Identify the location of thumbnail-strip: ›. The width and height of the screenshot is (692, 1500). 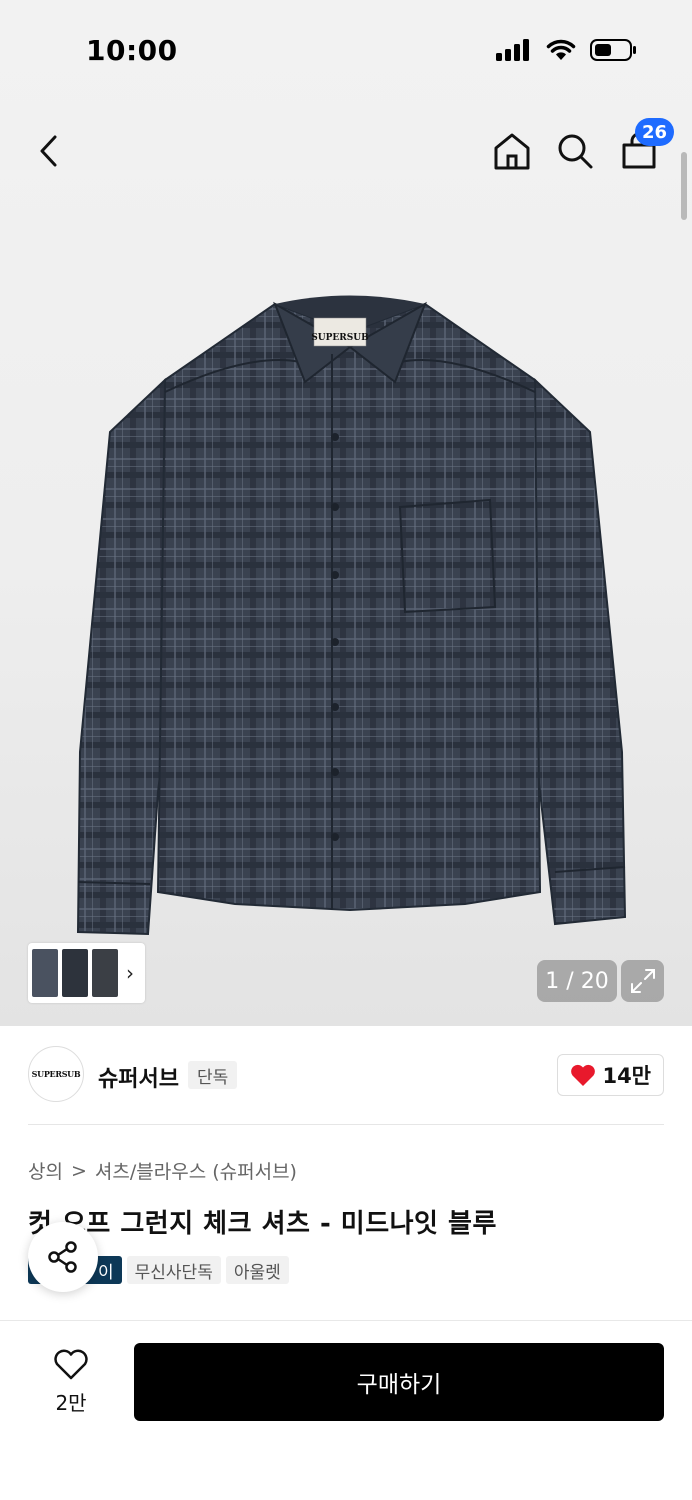
(86, 973).